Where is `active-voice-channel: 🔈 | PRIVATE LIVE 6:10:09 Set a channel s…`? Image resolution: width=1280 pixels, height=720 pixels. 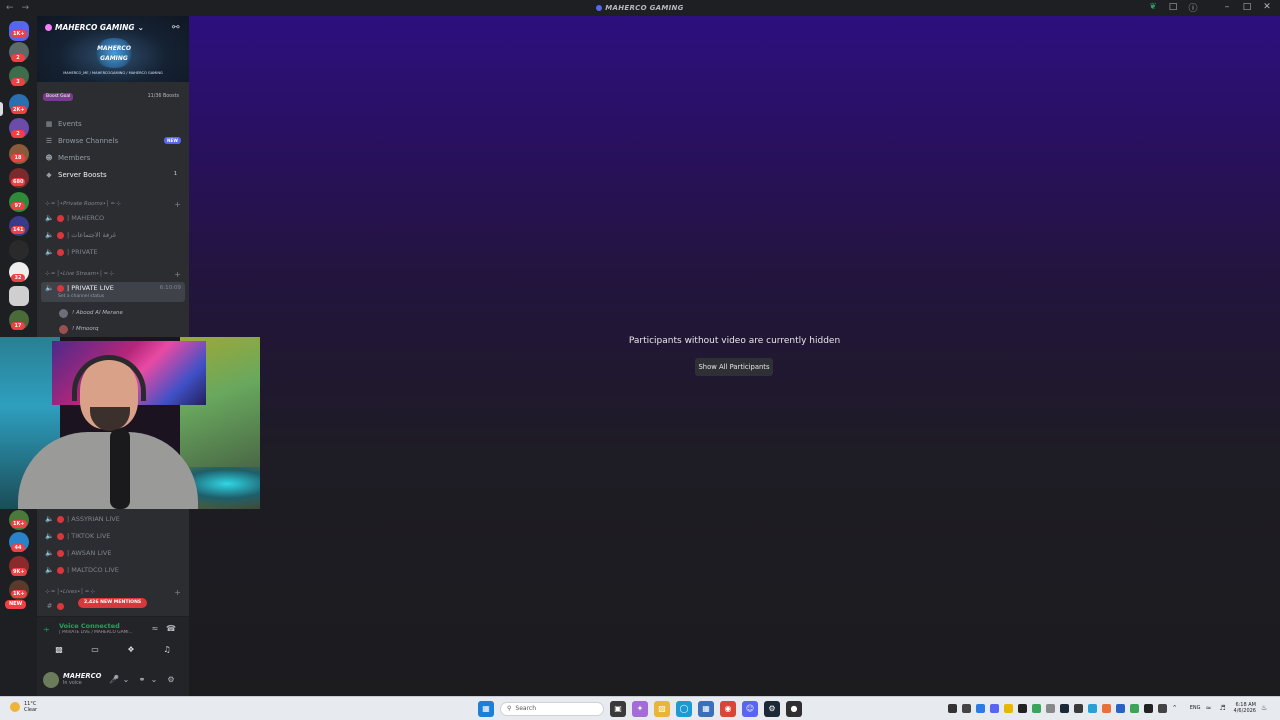 active-voice-channel: 🔈 | PRIVATE LIVE 6:10:09 Set a channel s… is located at coordinates (113, 292).